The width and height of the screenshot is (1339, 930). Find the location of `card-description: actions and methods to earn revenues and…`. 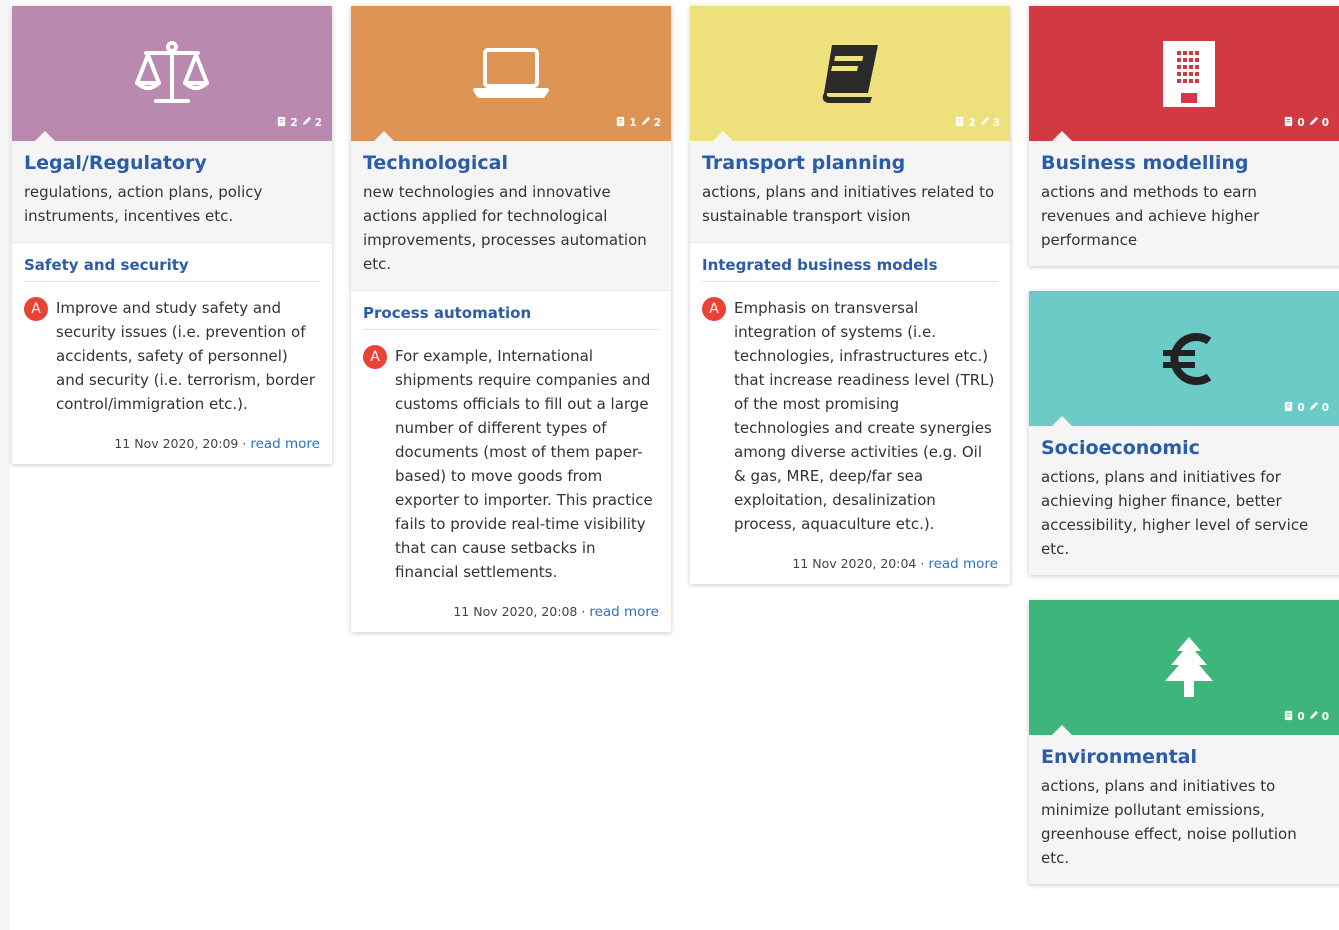

card-description: actions and methods to earn revenues and… is located at coordinates (1150, 216).